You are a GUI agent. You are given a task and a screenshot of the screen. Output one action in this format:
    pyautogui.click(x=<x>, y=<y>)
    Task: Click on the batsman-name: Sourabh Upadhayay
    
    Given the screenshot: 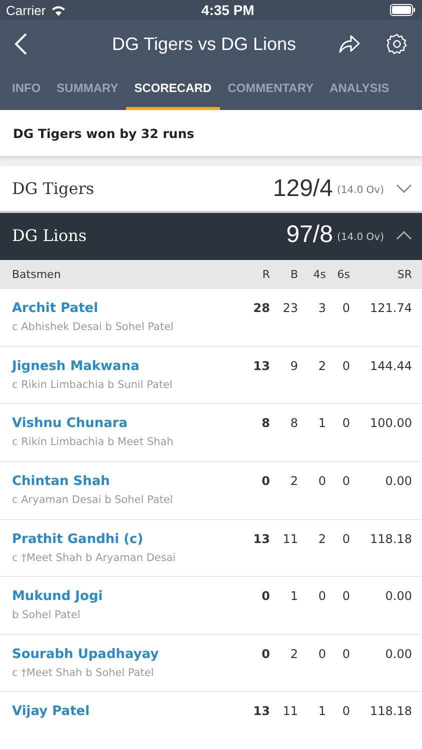 What is the action you would take?
    pyautogui.click(x=127, y=654)
    